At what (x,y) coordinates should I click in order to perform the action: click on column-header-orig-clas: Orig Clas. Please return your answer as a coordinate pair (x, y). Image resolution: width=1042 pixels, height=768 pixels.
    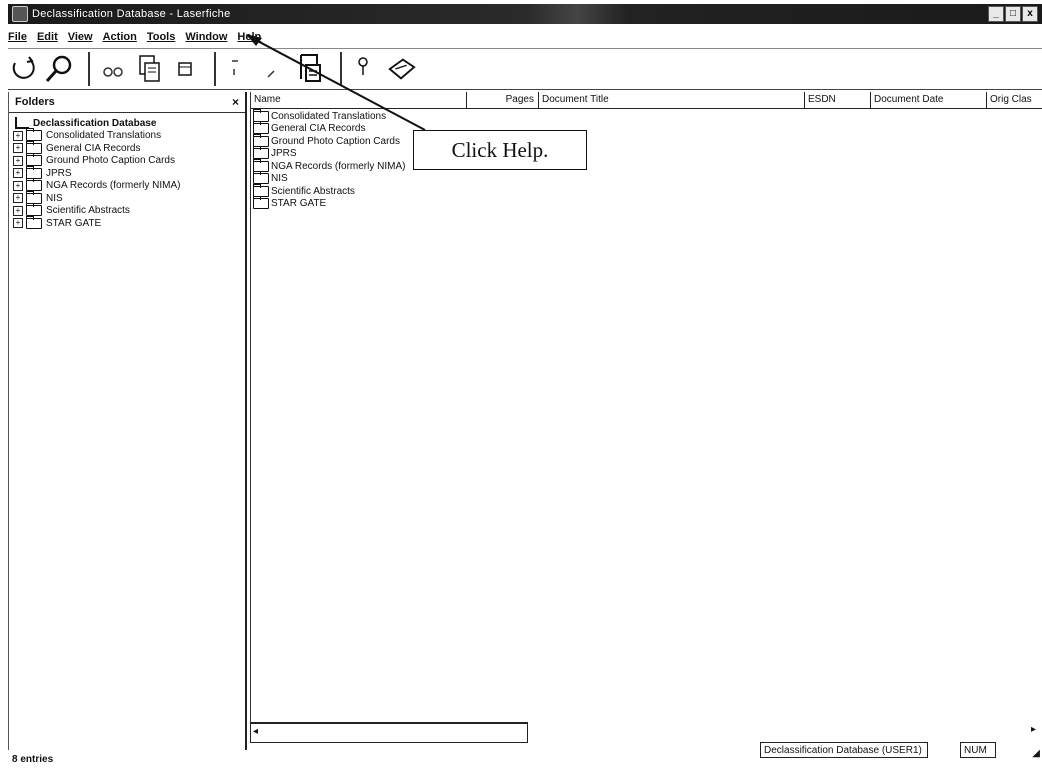
    Looking at the image, I should click on (1014, 100).